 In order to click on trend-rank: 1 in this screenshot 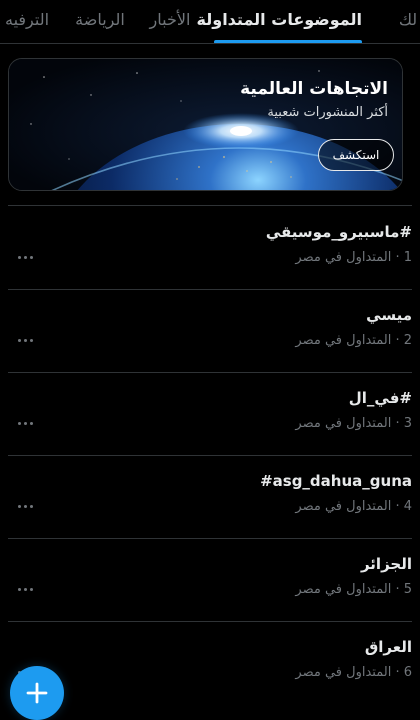, I will do `click(407, 257)`.